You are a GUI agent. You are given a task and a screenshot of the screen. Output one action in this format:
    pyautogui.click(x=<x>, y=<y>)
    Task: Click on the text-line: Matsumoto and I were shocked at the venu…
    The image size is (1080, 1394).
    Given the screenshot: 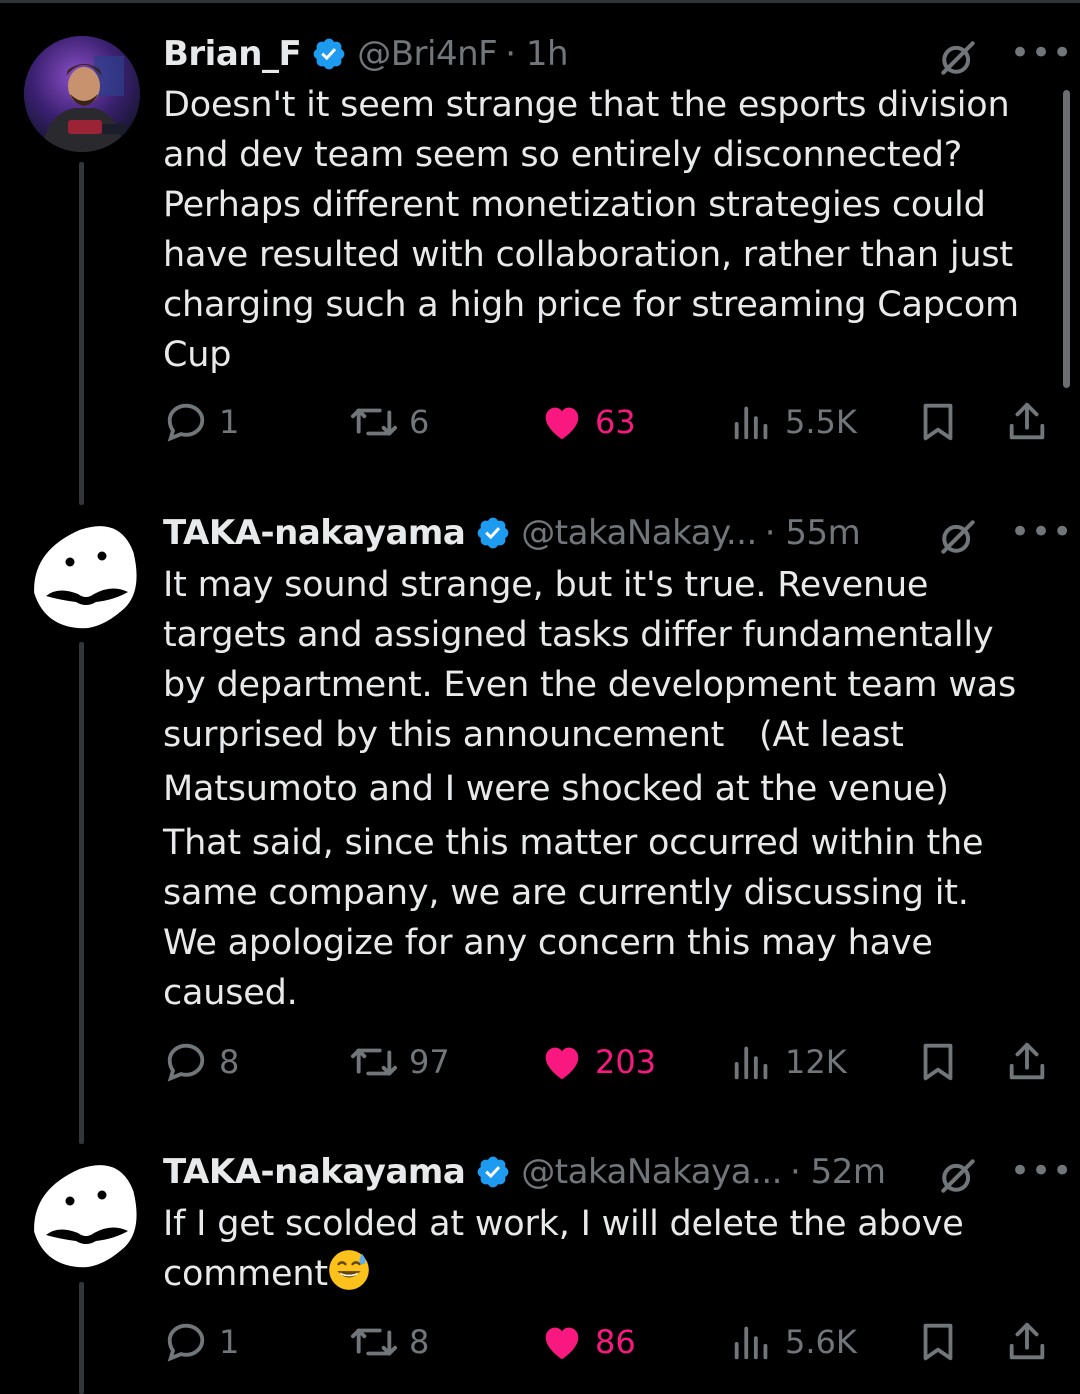 What is the action you would take?
    pyautogui.click(x=556, y=789)
    